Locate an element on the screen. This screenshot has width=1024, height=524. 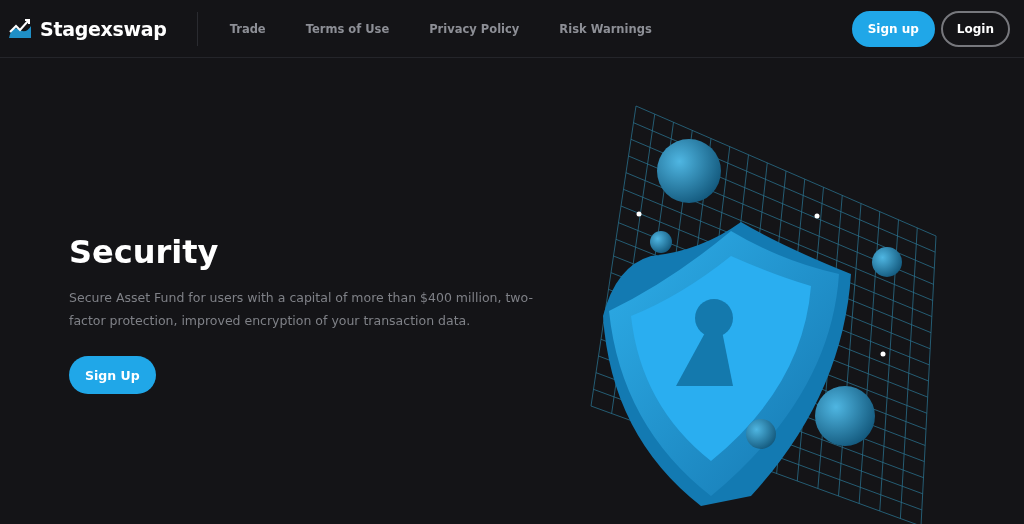
nav-link: Privacy Policy is located at coordinates (474, 28).